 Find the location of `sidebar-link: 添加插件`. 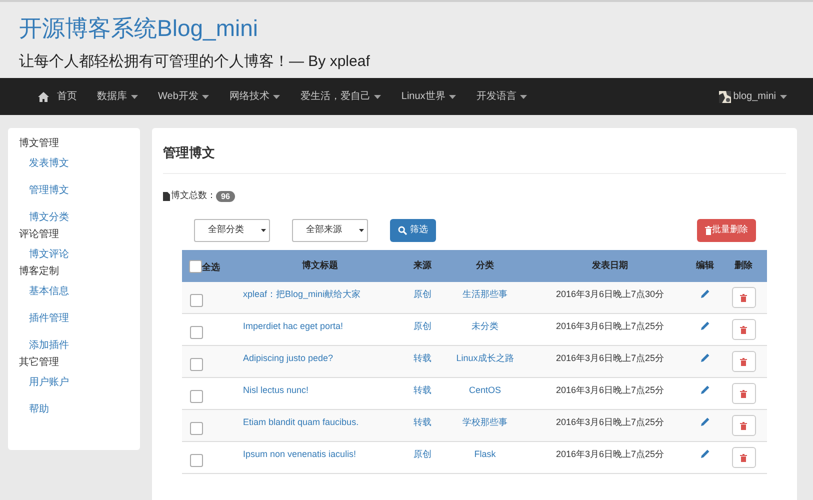

sidebar-link: 添加插件 is located at coordinates (49, 346).